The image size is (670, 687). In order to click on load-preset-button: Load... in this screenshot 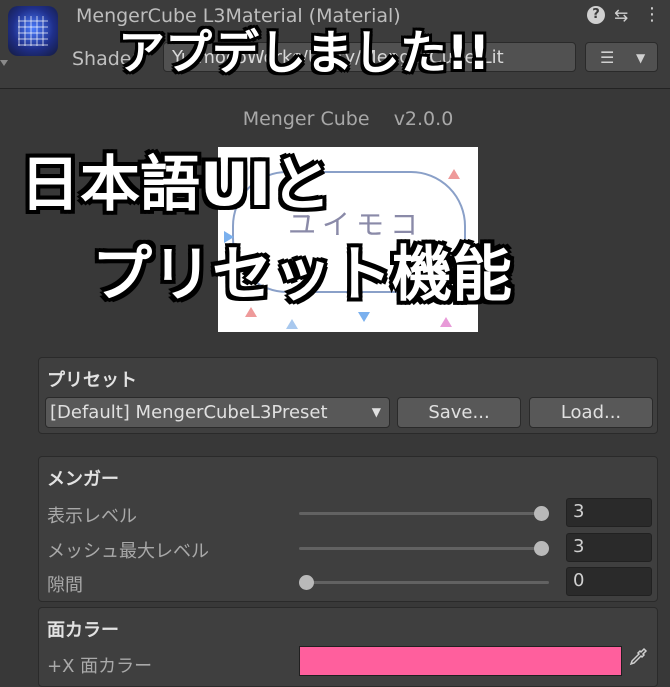, I will do `click(591, 412)`.